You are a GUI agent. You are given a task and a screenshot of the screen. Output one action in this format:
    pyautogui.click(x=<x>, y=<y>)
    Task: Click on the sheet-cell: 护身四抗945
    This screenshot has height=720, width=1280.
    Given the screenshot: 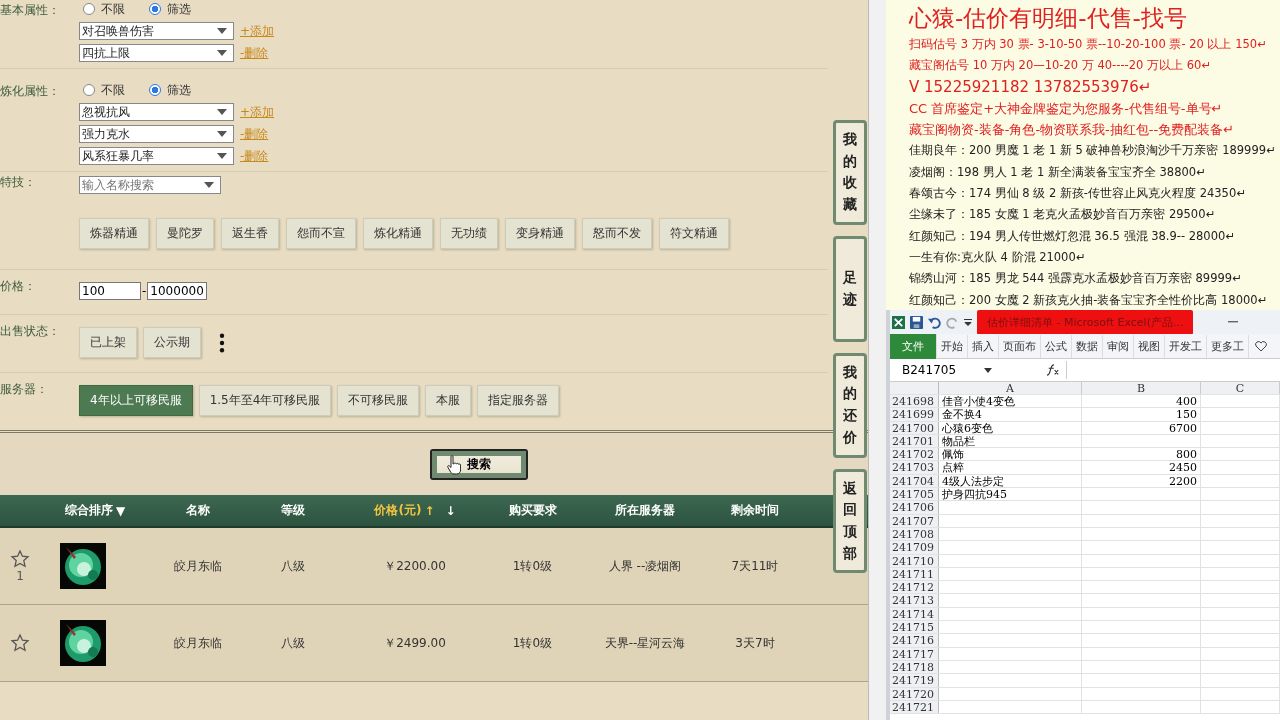 What is the action you would take?
    pyautogui.click(x=1010, y=494)
    